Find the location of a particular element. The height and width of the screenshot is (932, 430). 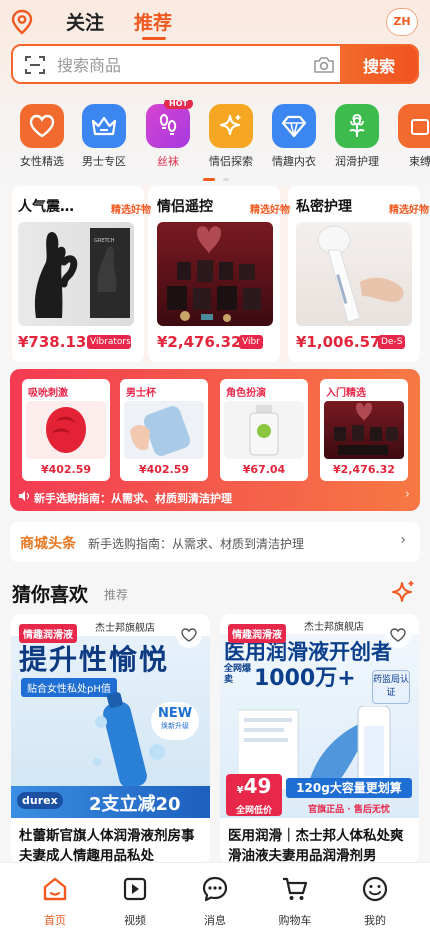

feature-card-intimate-care: 私密护理 精选好物 ¥1,006.57 De-S is located at coordinates (363, 276).